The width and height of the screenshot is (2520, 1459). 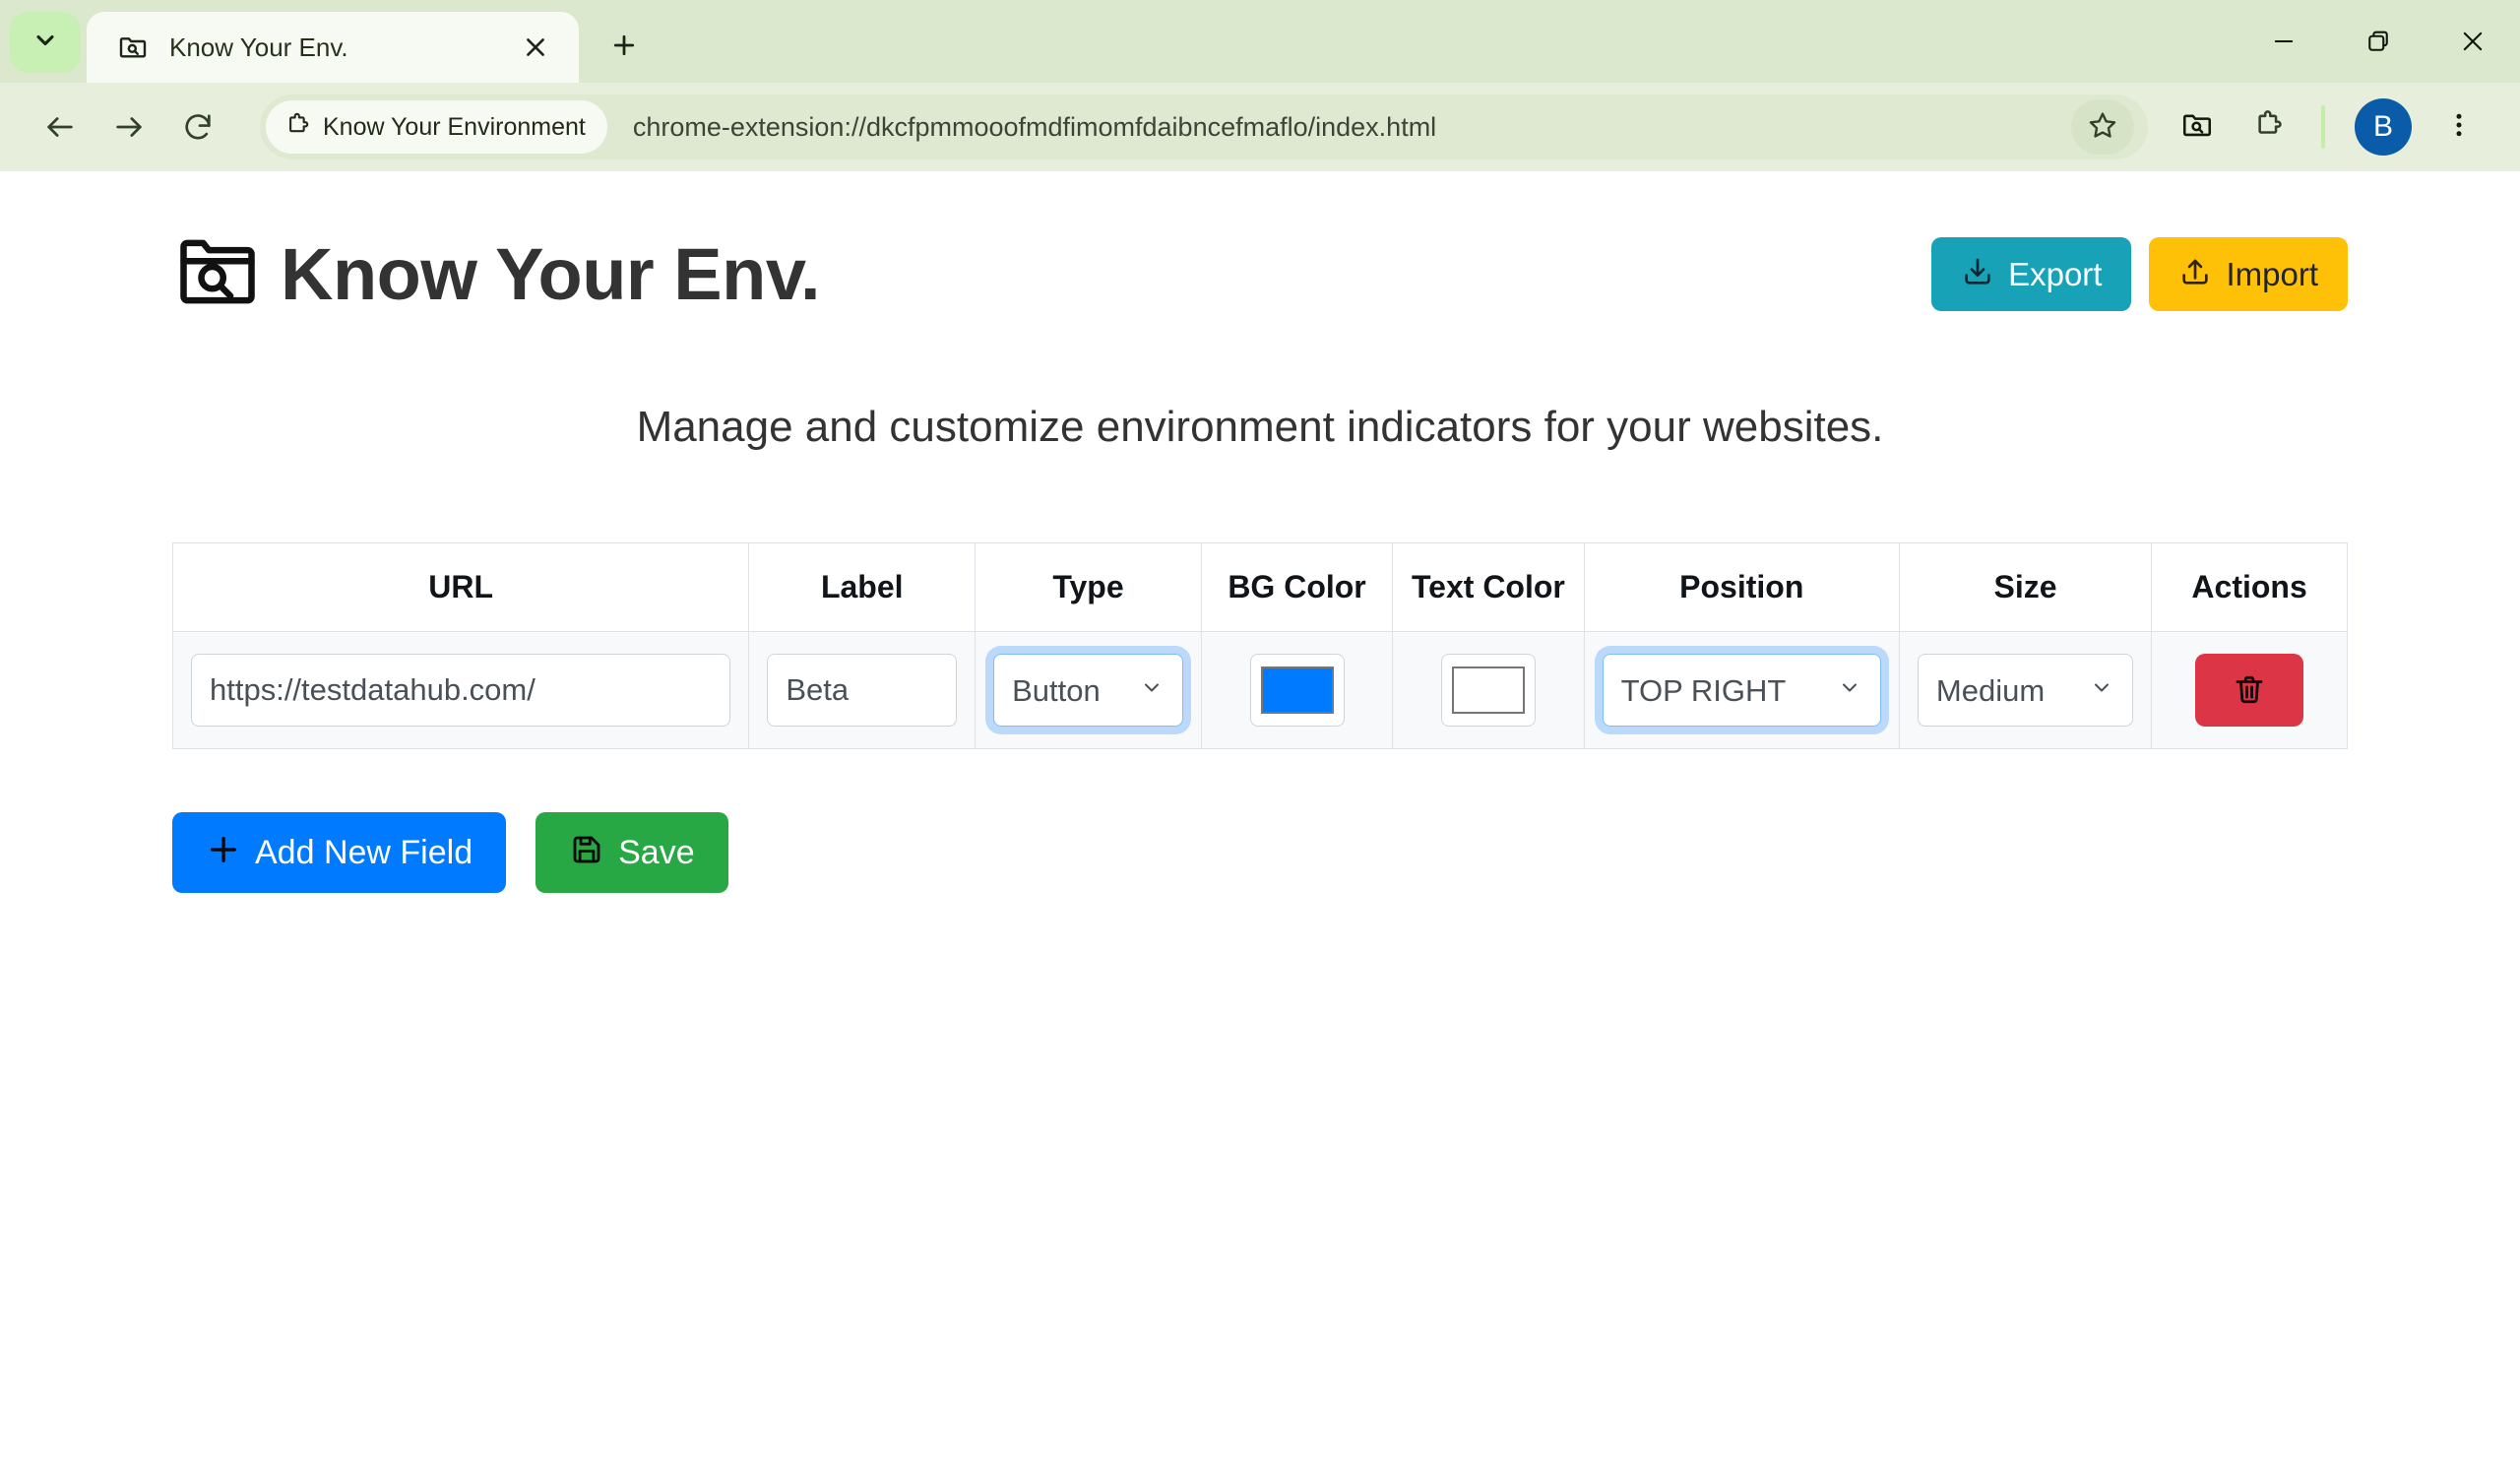 What do you see at coordinates (128, 127) in the screenshot?
I see `forward-button` at bounding box center [128, 127].